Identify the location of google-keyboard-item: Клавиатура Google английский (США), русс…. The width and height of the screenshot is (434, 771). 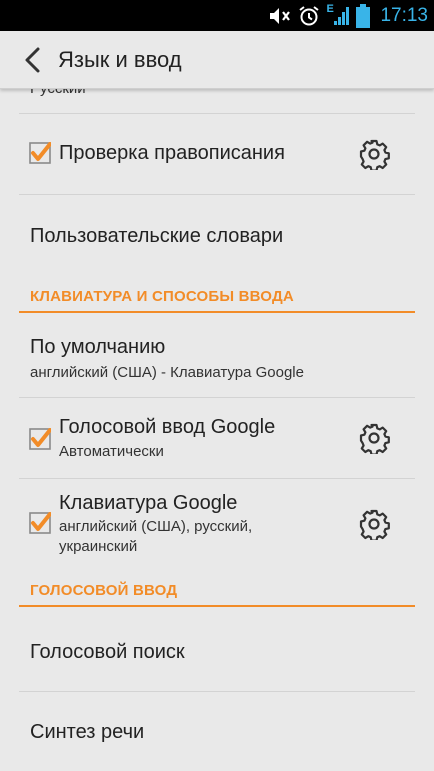
(217, 522).